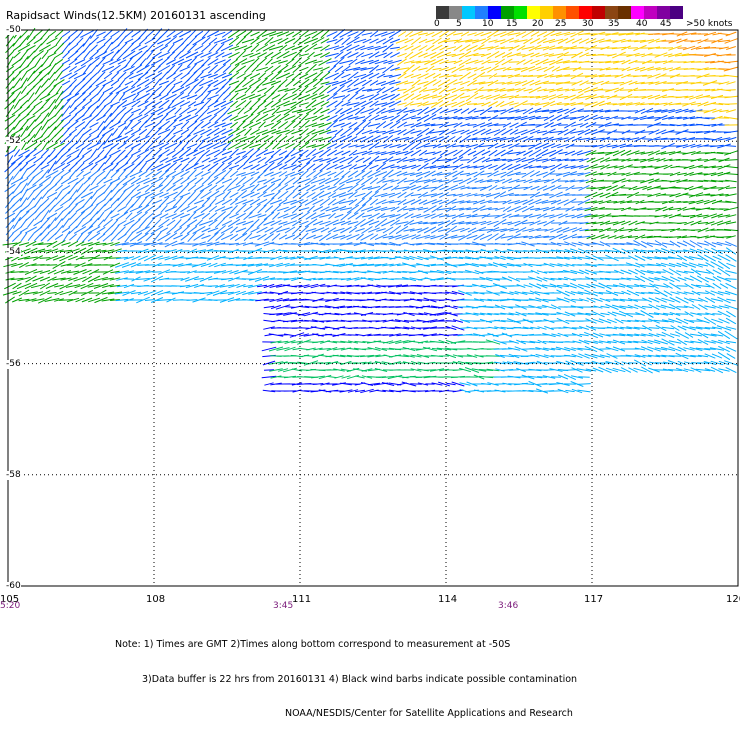 This screenshot has width=740, height=731. What do you see at coordinates (283, 606) in the screenshot?
I see `time-label: 3:45` at bounding box center [283, 606].